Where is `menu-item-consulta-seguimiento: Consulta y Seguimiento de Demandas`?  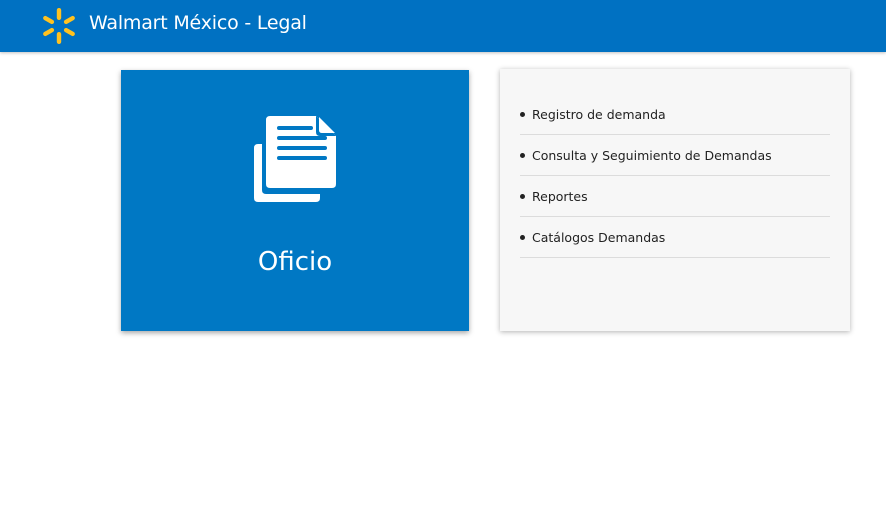 menu-item-consulta-seguimiento: Consulta y Seguimiento de Demandas is located at coordinates (675, 155).